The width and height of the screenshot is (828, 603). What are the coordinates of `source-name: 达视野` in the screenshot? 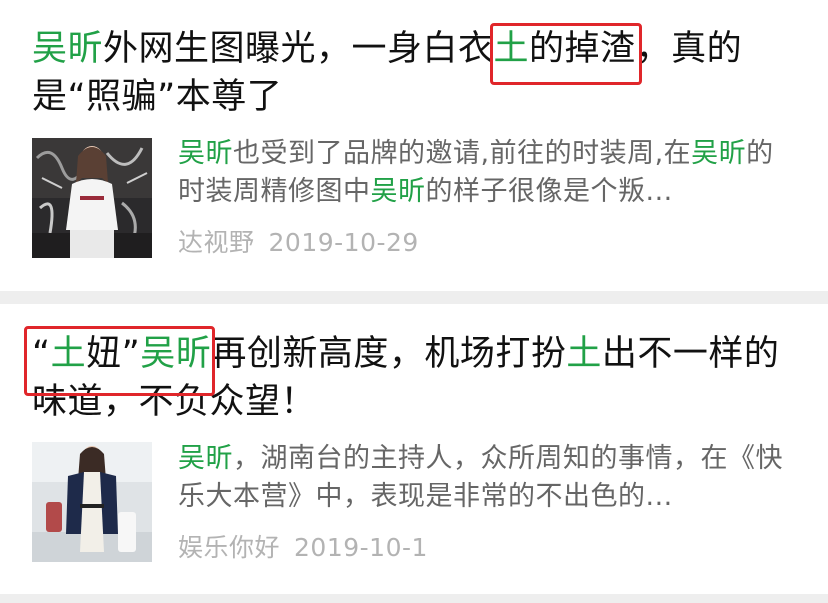 It's located at (216, 242).